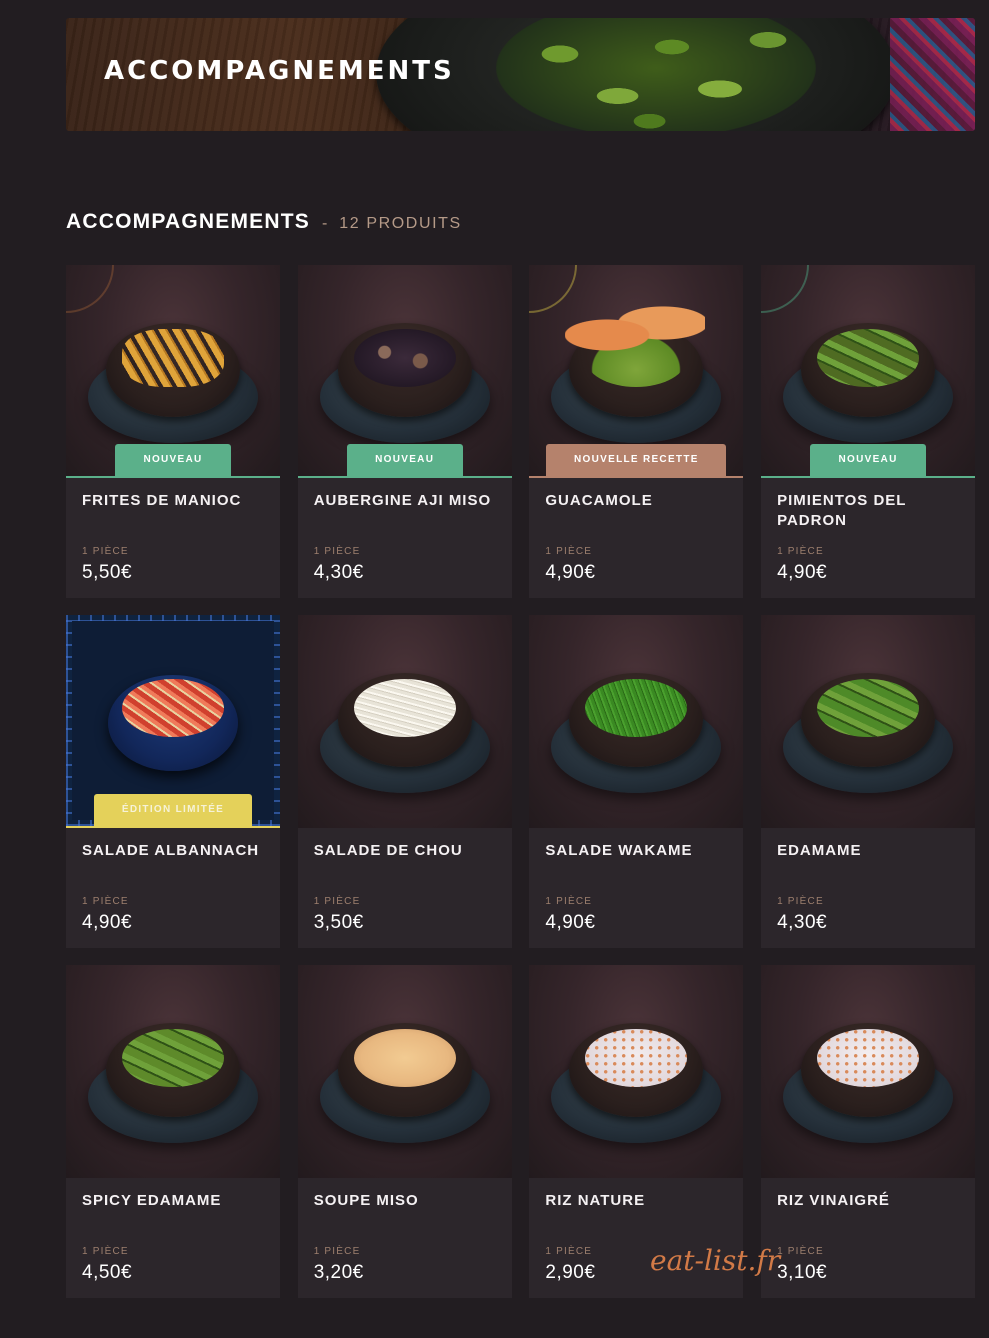  I want to click on product-info: SOUPE MISO, so click(408, 1212).